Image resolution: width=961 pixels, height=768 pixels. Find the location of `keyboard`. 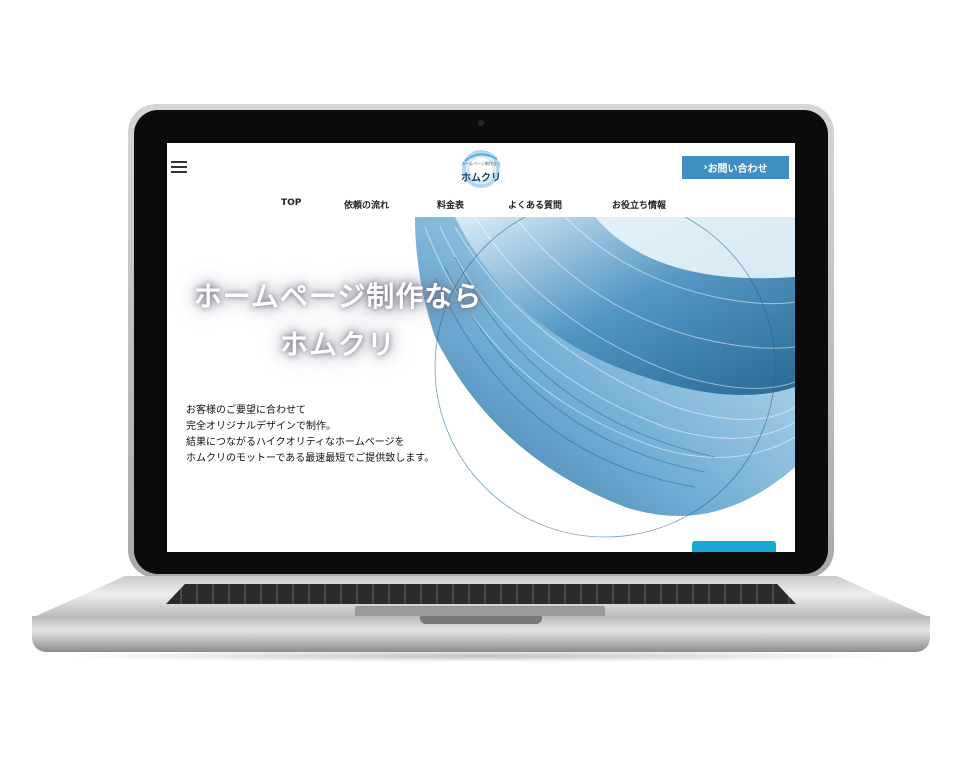

keyboard is located at coordinates (481, 594).